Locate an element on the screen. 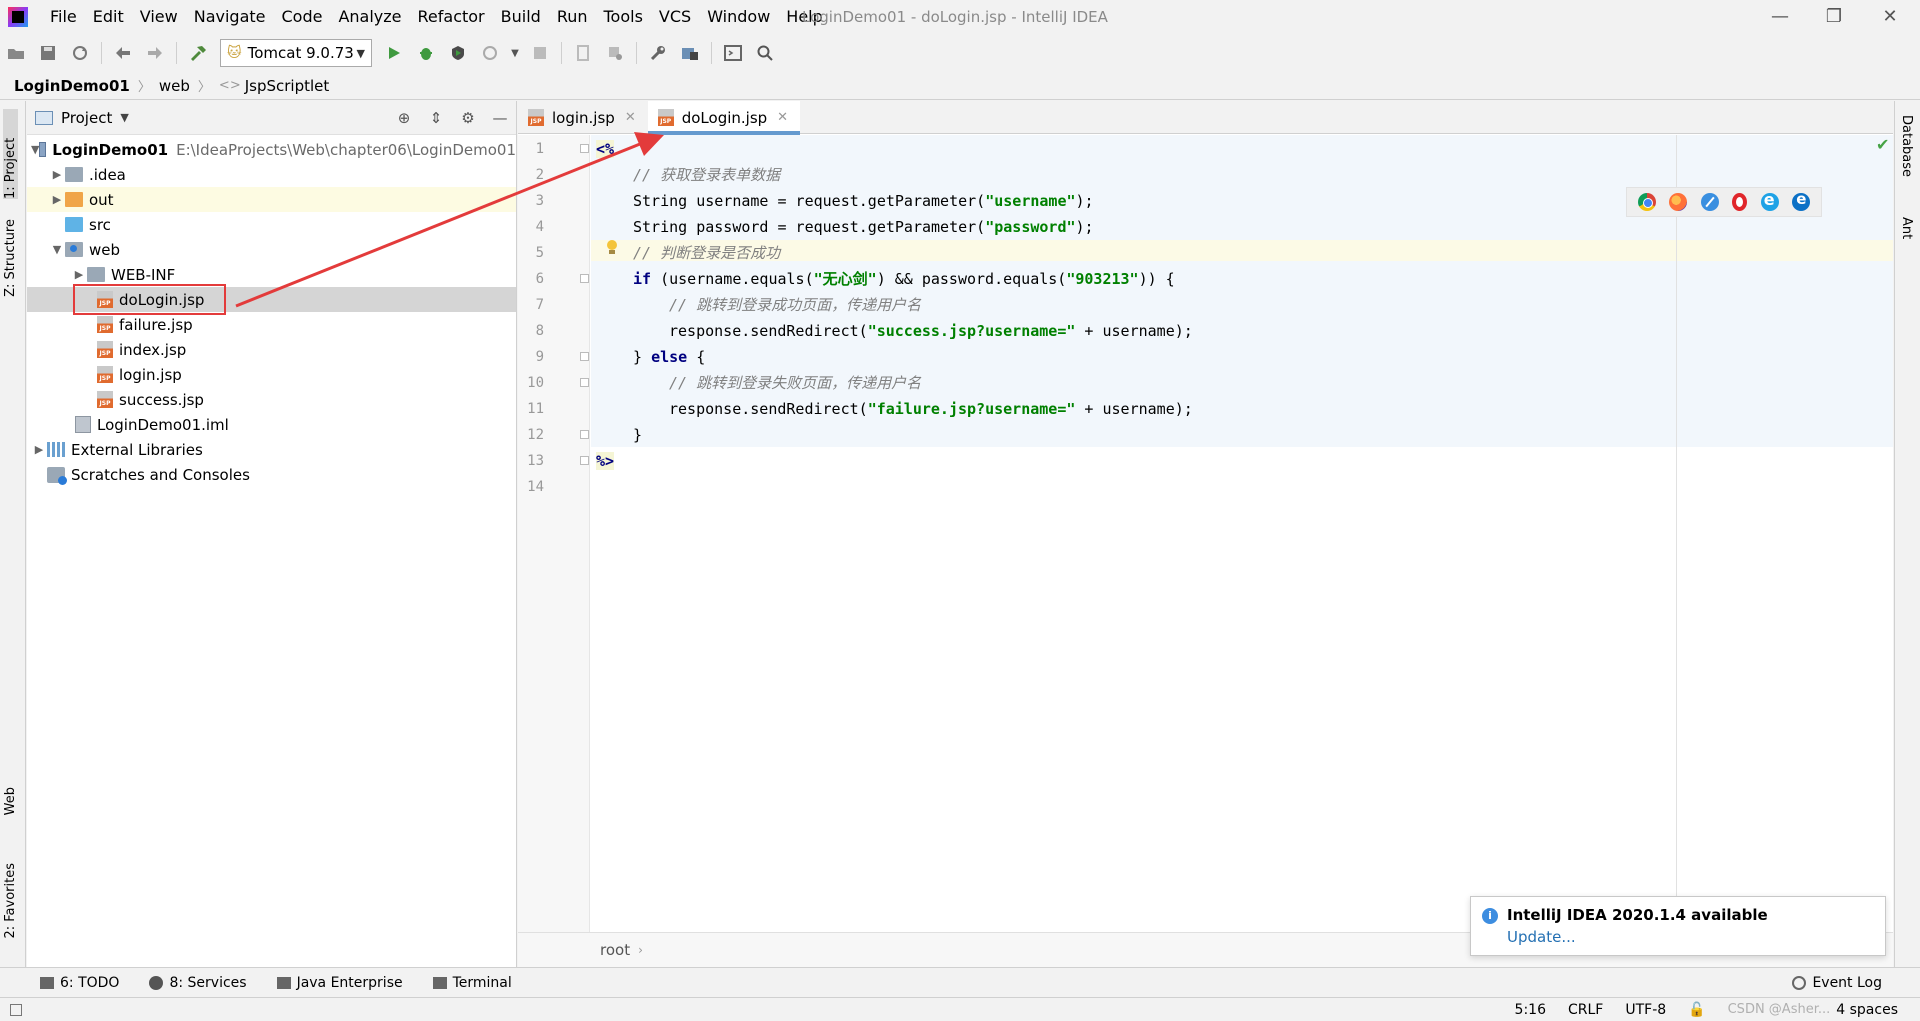  menu-build: Build is located at coordinates (521, 17).